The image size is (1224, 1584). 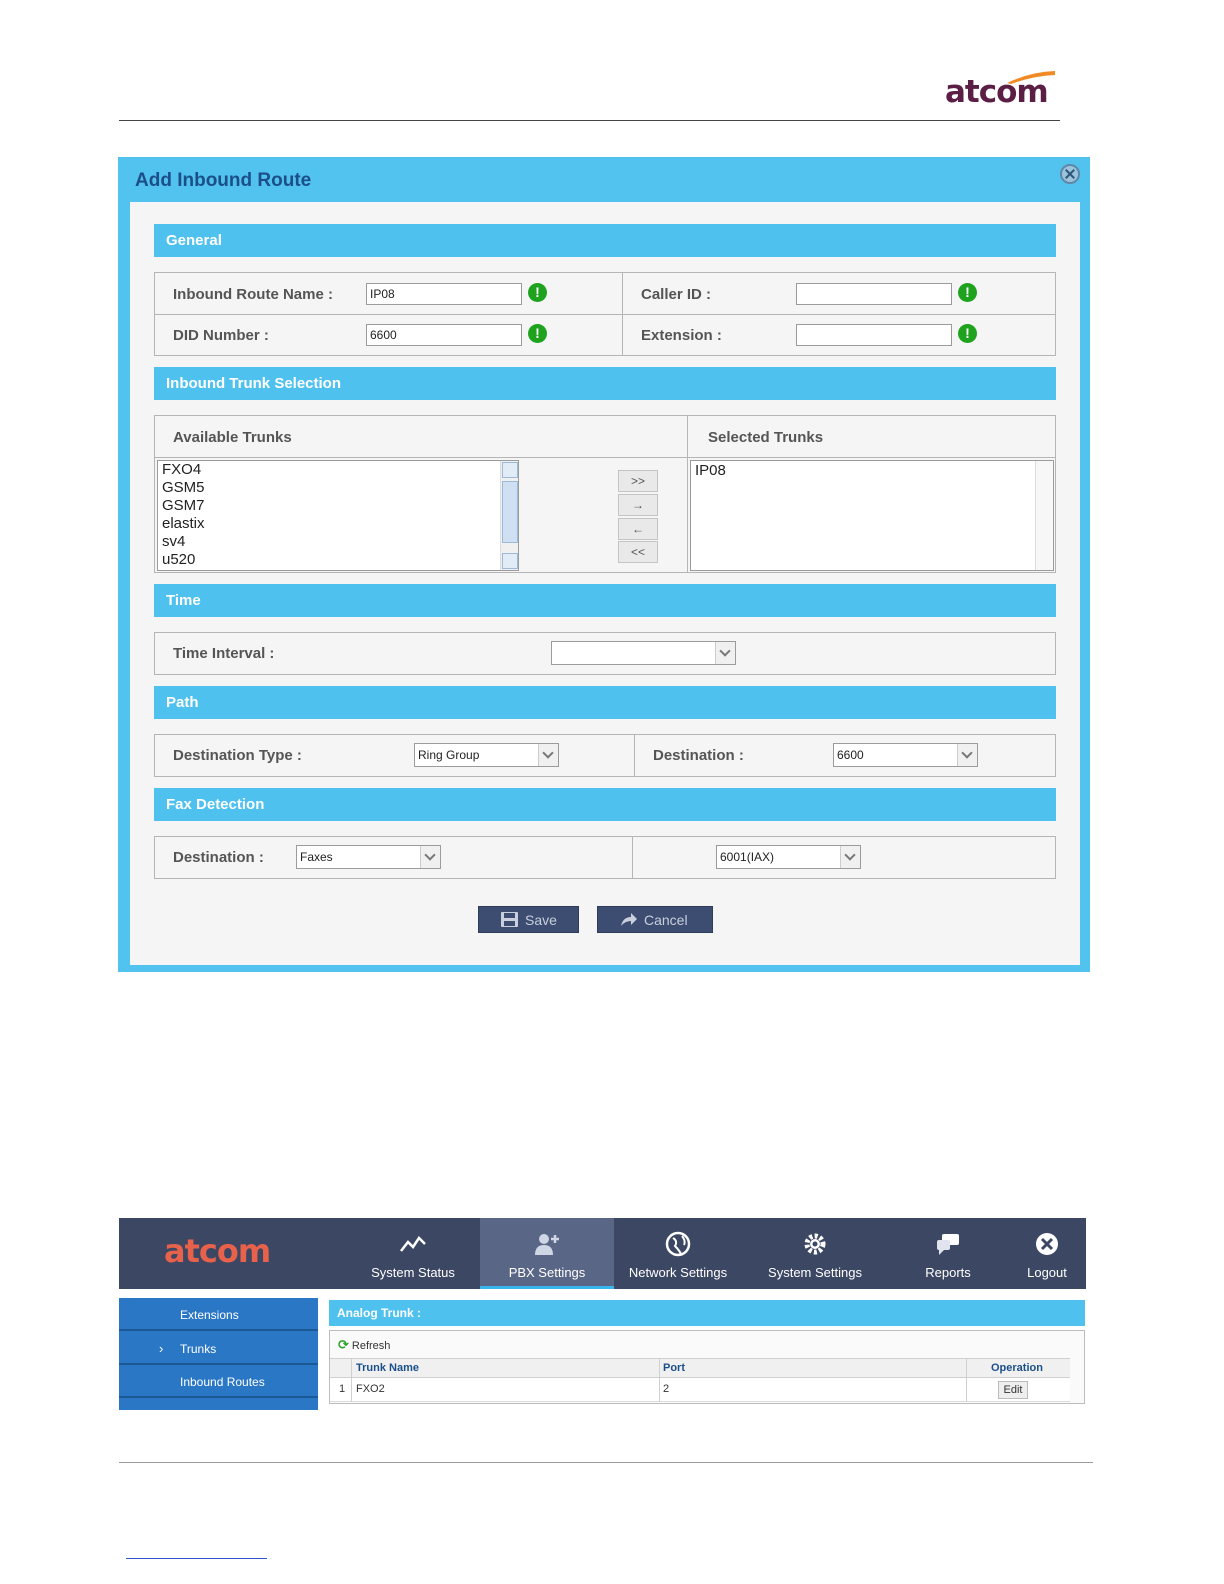 What do you see at coordinates (509, 919) in the screenshot?
I see `save-icon` at bounding box center [509, 919].